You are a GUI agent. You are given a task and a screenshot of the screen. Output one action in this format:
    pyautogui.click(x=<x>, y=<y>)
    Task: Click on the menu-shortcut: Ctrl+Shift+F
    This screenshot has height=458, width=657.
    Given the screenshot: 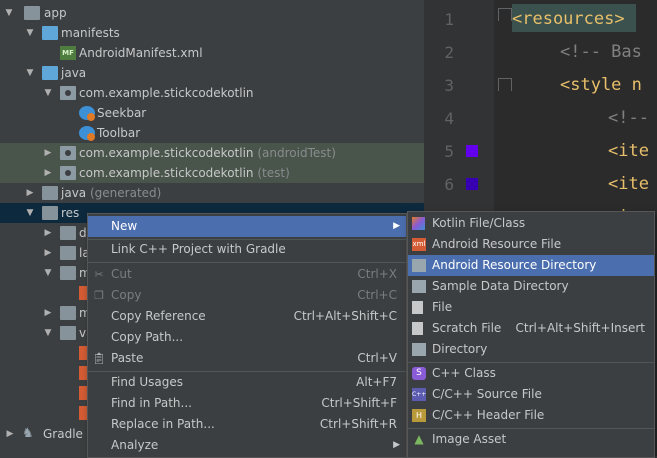 What is the action you would take?
    pyautogui.click(x=359, y=403)
    